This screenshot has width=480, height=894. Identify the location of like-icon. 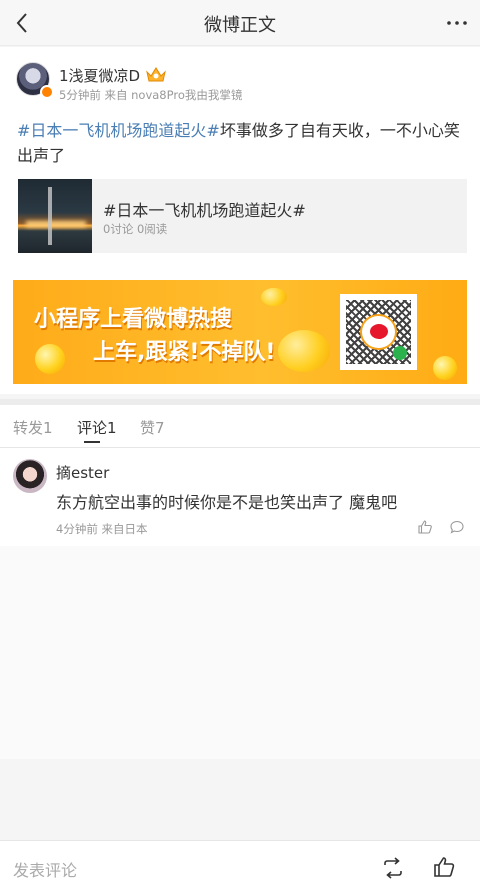
(444, 867).